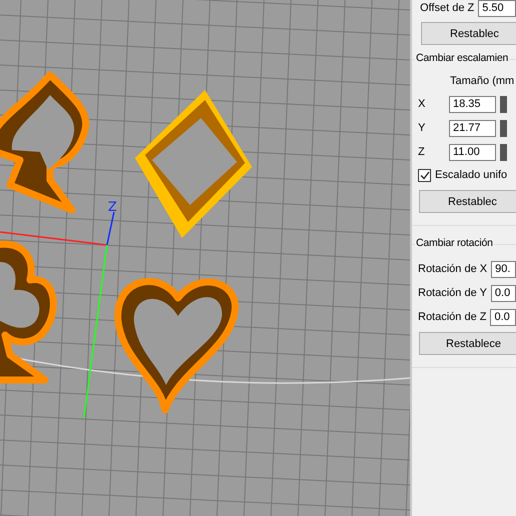 The image size is (516, 516). I want to click on group-title: Cambiar escalamien, so click(462, 58).